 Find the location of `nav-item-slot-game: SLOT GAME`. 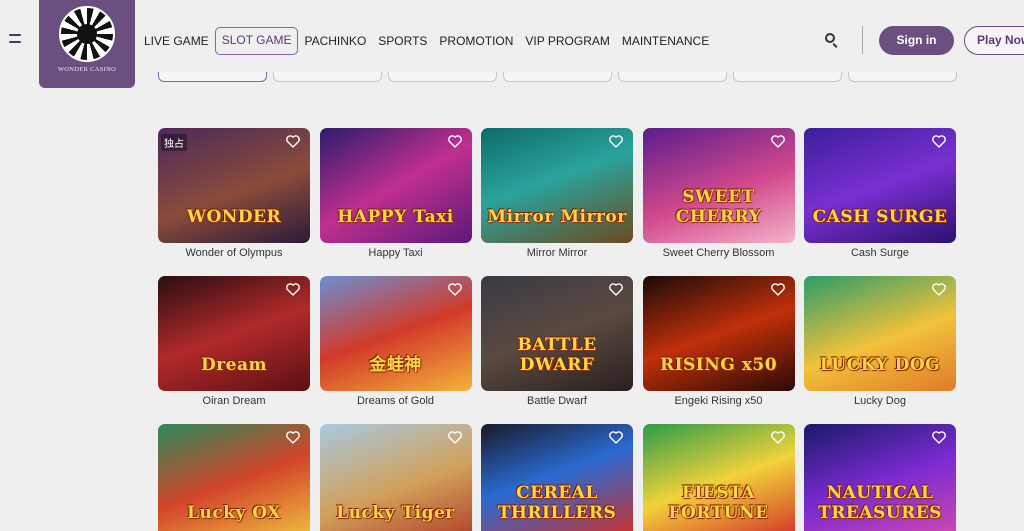

nav-item-slot-game: SLOT GAME is located at coordinates (256, 41).